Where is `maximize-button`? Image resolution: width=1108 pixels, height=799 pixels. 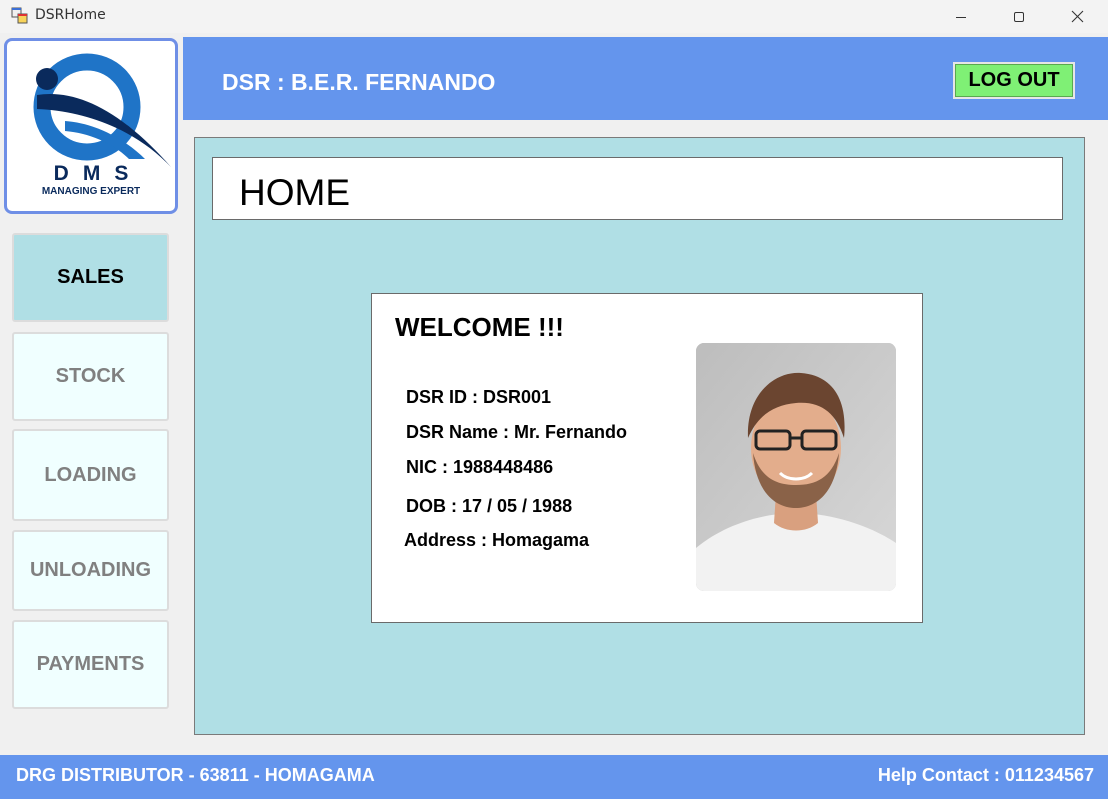 maximize-button is located at coordinates (1019, 16).